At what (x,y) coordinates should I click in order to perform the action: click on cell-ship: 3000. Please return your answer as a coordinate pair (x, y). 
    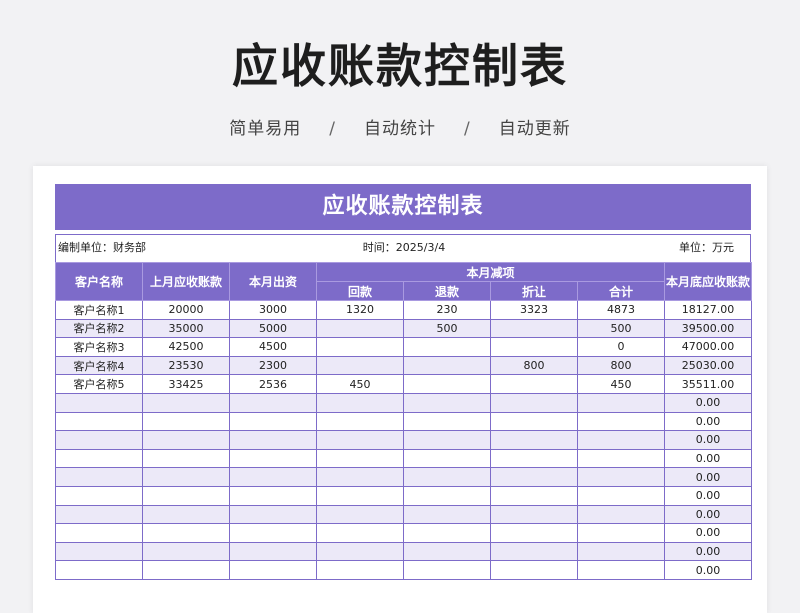
    Looking at the image, I should click on (273, 310).